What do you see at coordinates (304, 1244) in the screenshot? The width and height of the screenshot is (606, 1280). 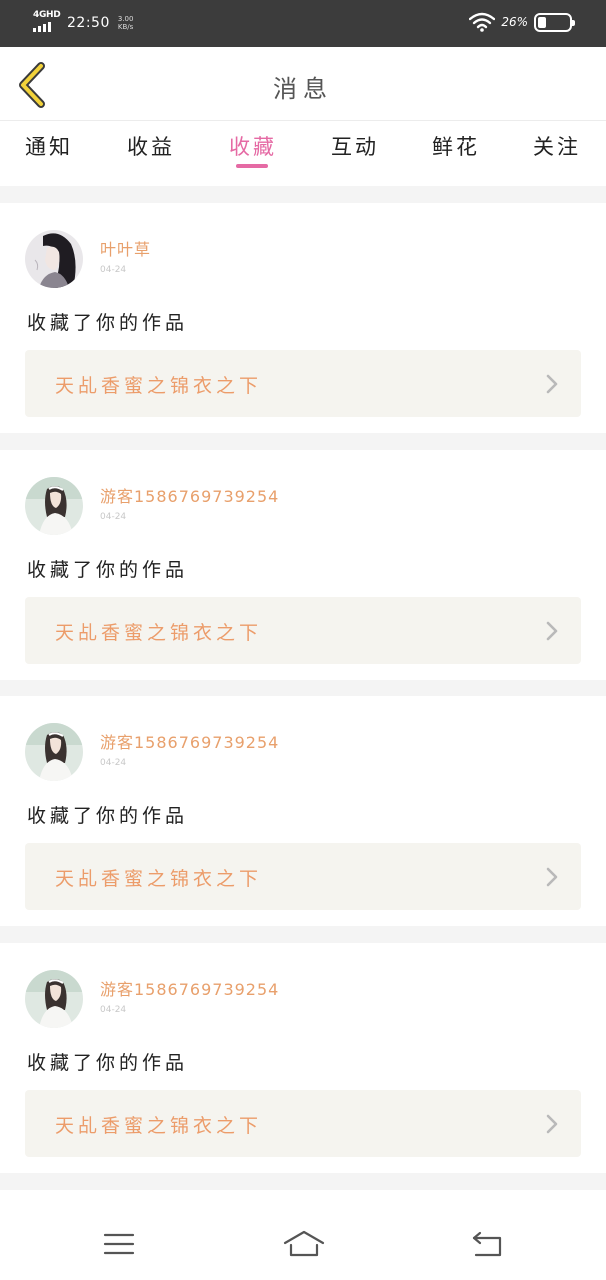 I see `home-icon` at bounding box center [304, 1244].